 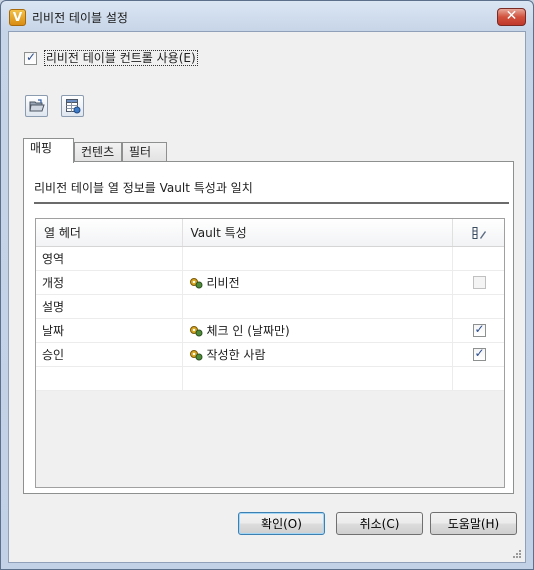 I want to click on cancel-button: 취소(C), so click(x=379, y=523).